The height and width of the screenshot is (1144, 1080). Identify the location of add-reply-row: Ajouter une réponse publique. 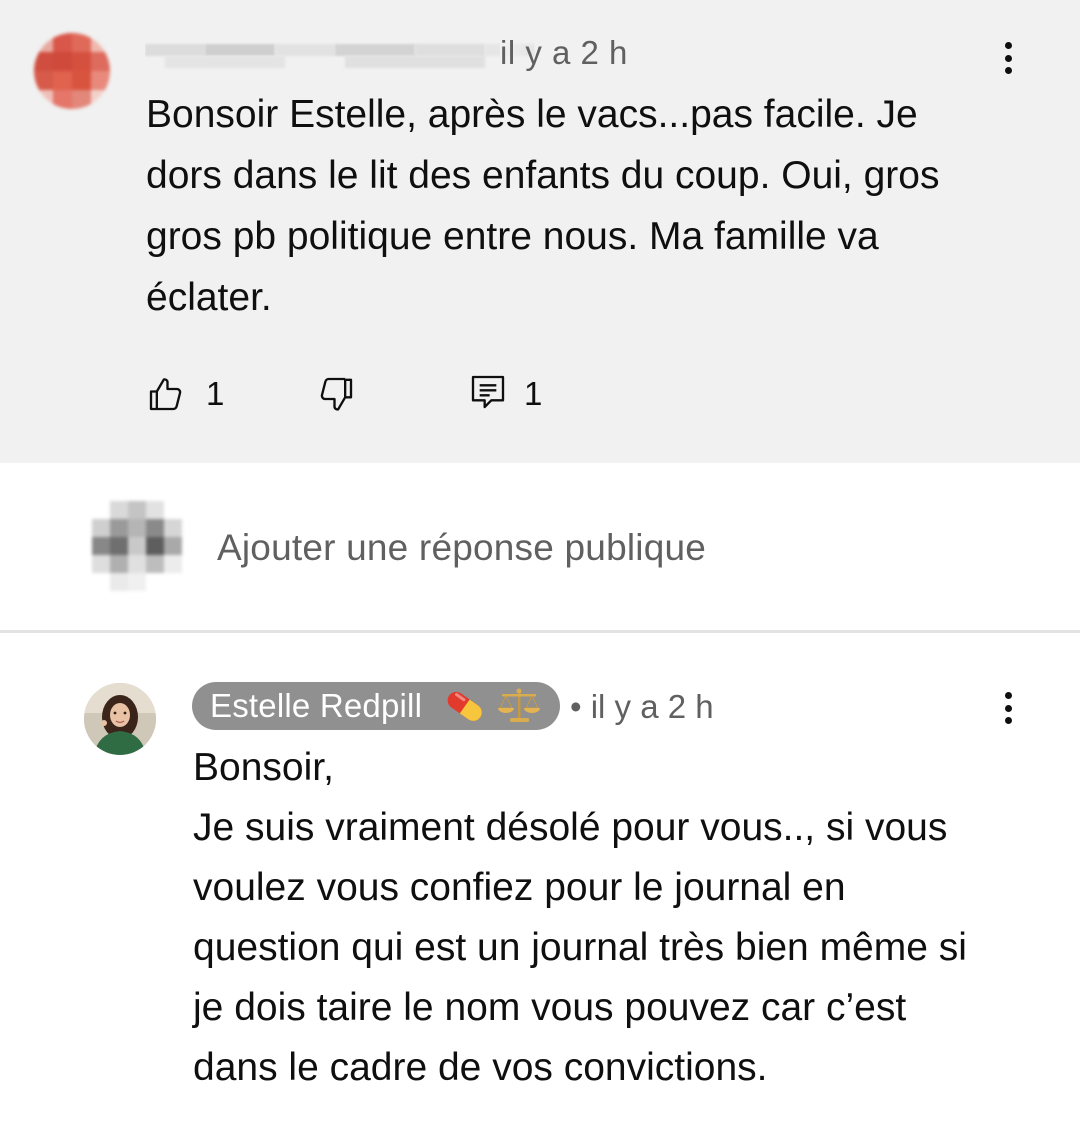
(540, 548).